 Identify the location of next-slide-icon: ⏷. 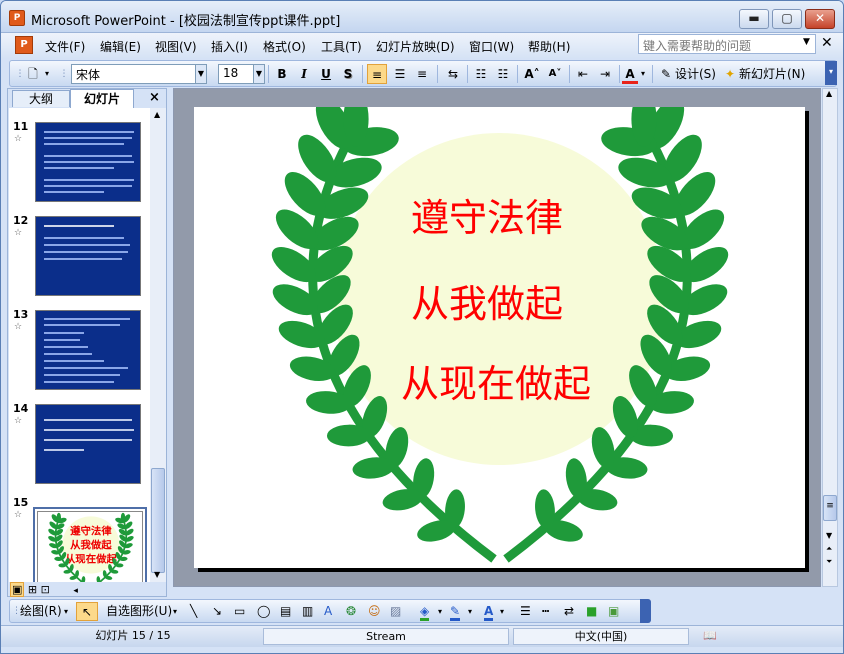
(829, 562).